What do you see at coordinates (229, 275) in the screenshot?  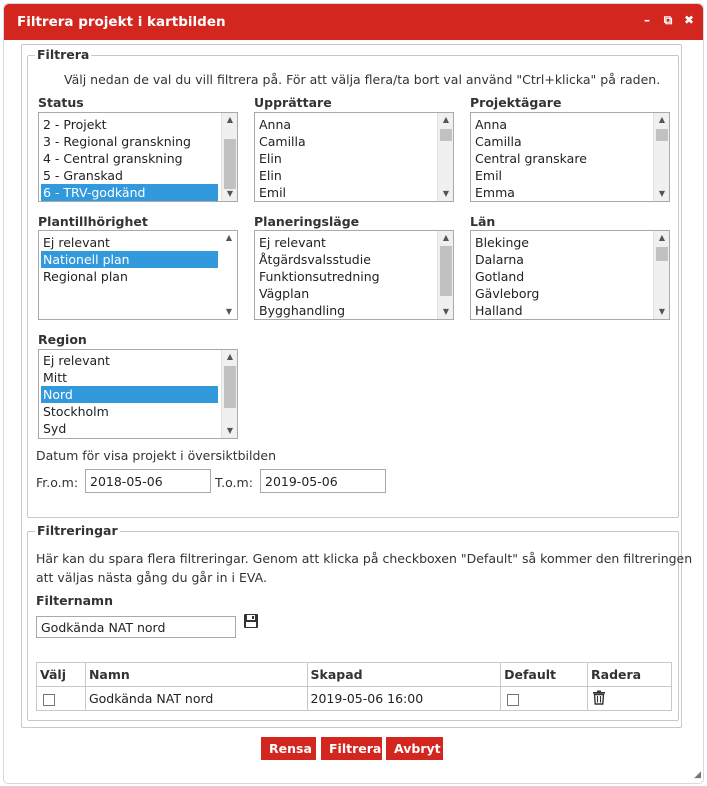 I see `plantillhorighet-scrollbar: ▲ ▼` at bounding box center [229, 275].